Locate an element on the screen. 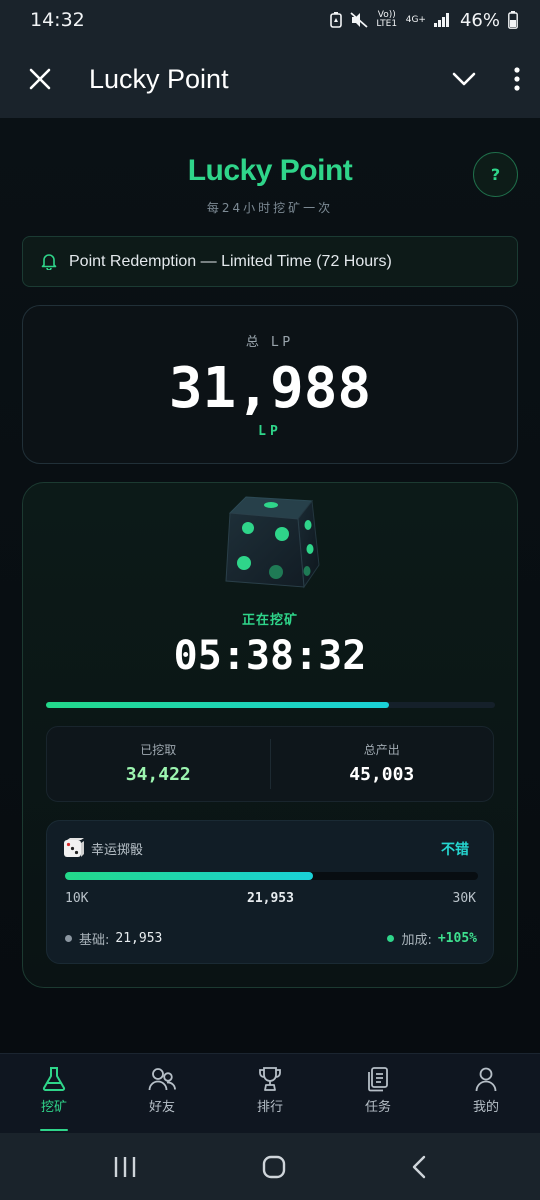 Image resolution: width=540 pixels, height=1200 pixels. nav-item-mining: 挖矿 is located at coordinates (54, 1093).